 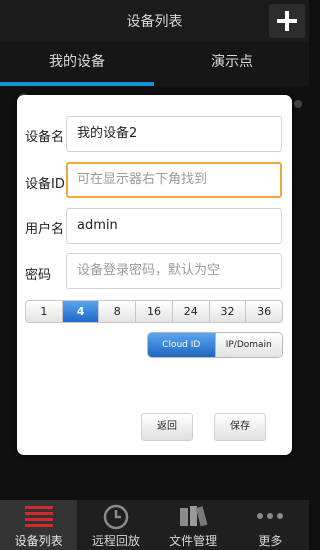 I want to click on connection-mode-toggle: Cloud ID IP/Domain, so click(x=215, y=345).